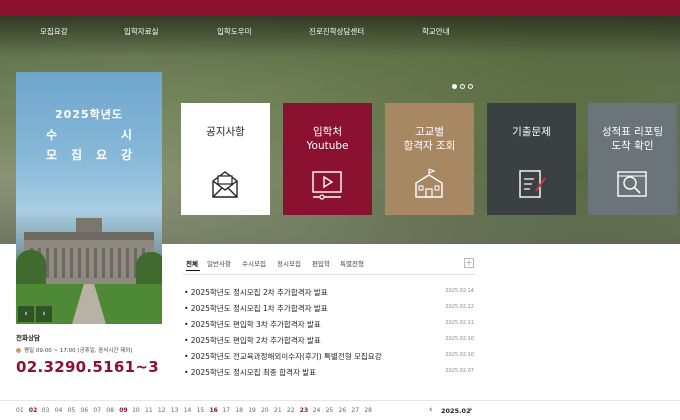 This screenshot has height=420, width=680. What do you see at coordinates (330, 293) in the screenshot?
I see `news-item: • 2025학년도 정시모집 2차 추가합격자 발표 2025.02.14` at bounding box center [330, 293].